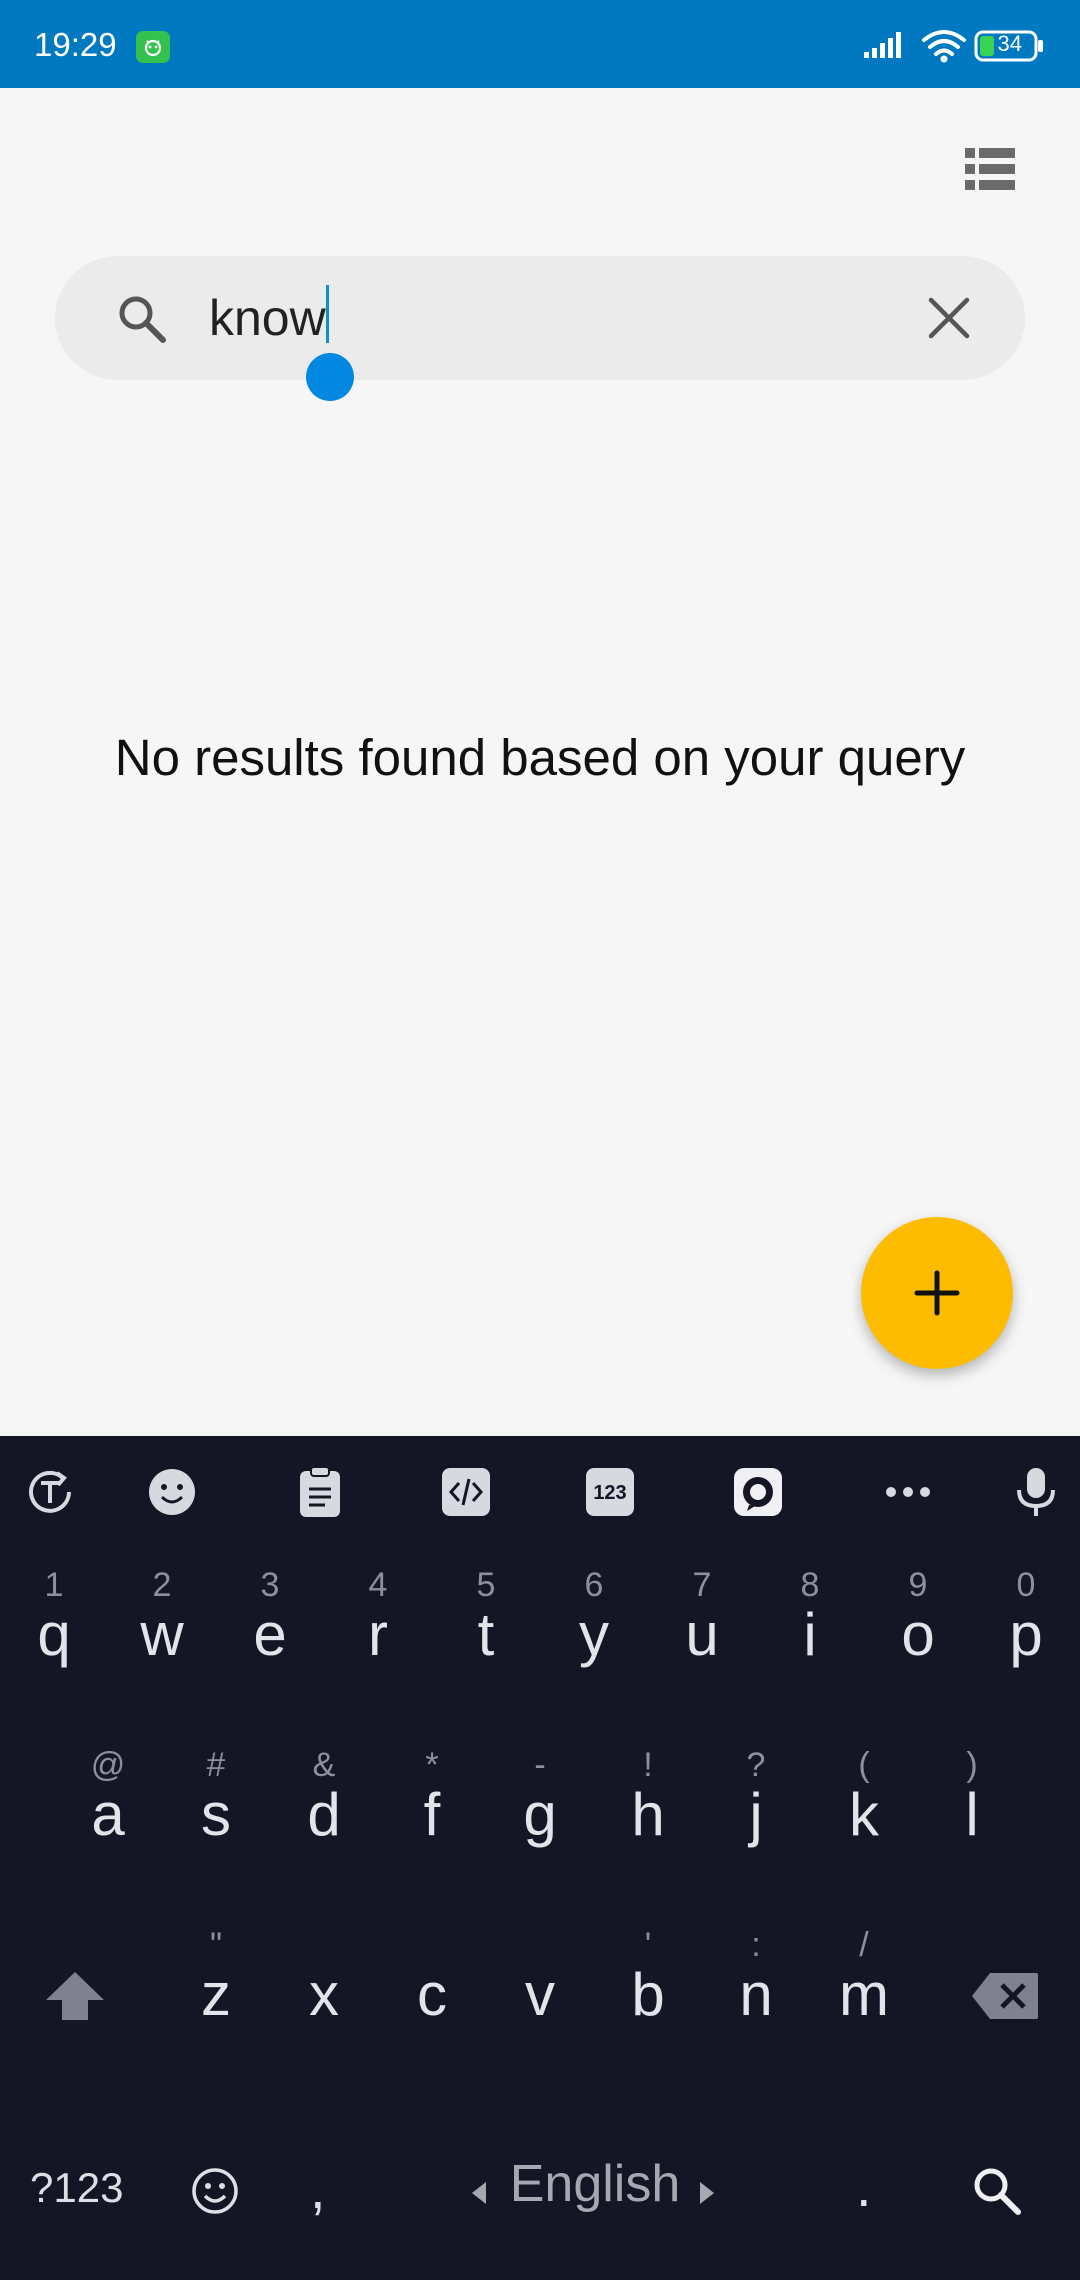  Describe the element at coordinates (918, 1618) in the screenshot. I see `key-o: 9o` at that location.